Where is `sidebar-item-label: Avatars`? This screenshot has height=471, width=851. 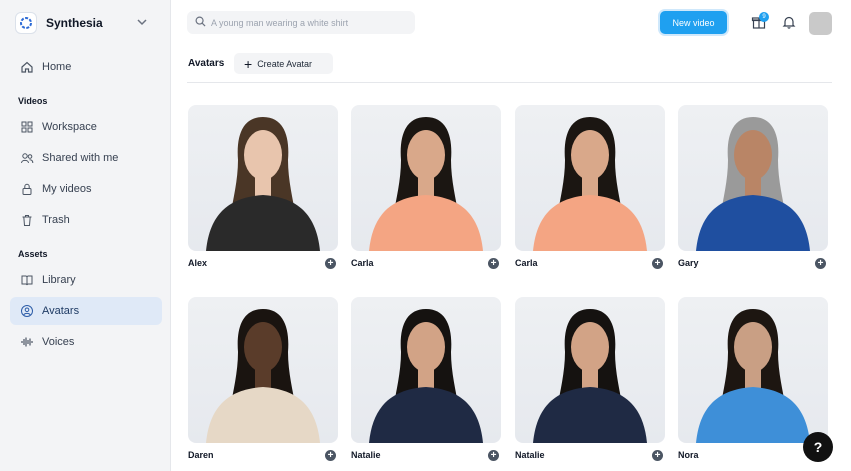 sidebar-item-label: Avatars is located at coordinates (61, 311).